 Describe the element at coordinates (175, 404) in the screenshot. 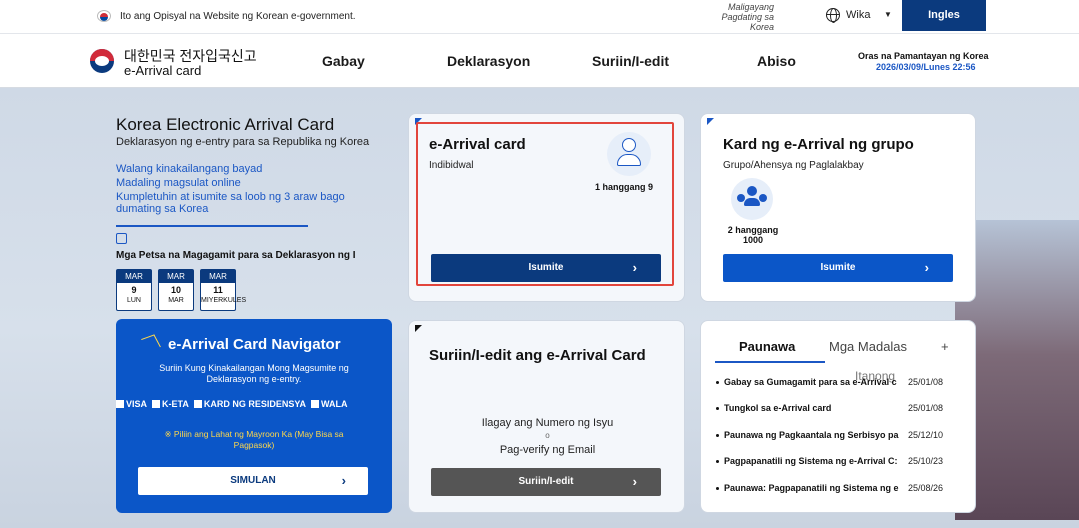

I see `checkbox-label: K-ETA` at that location.